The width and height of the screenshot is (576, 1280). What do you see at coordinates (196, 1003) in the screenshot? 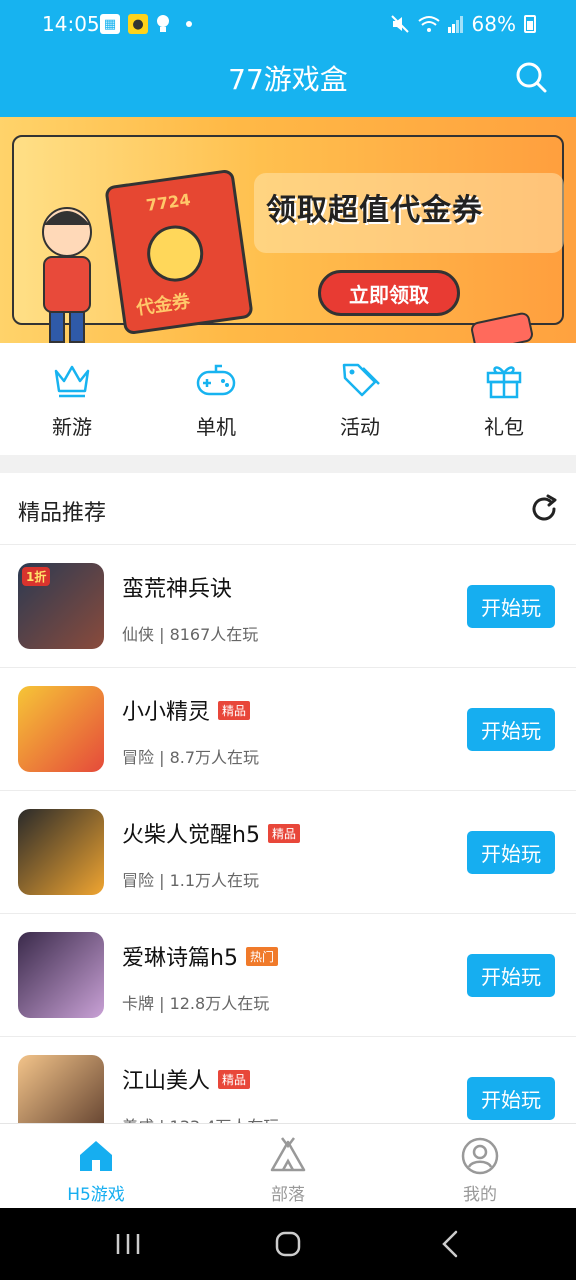
I see `game-meta: 卡牌 | 12.8万人在玩` at bounding box center [196, 1003].